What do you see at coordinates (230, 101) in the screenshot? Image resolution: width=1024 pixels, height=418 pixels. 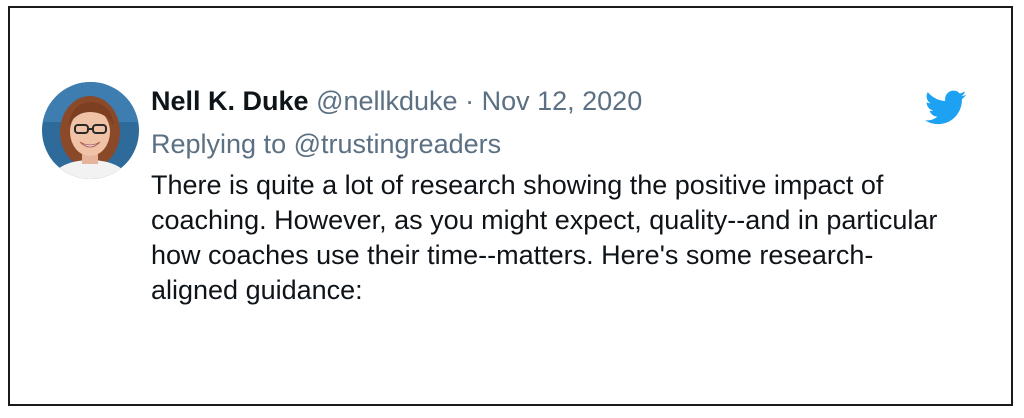 I see `author-name: Nell K. Duke` at bounding box center [230, 101].